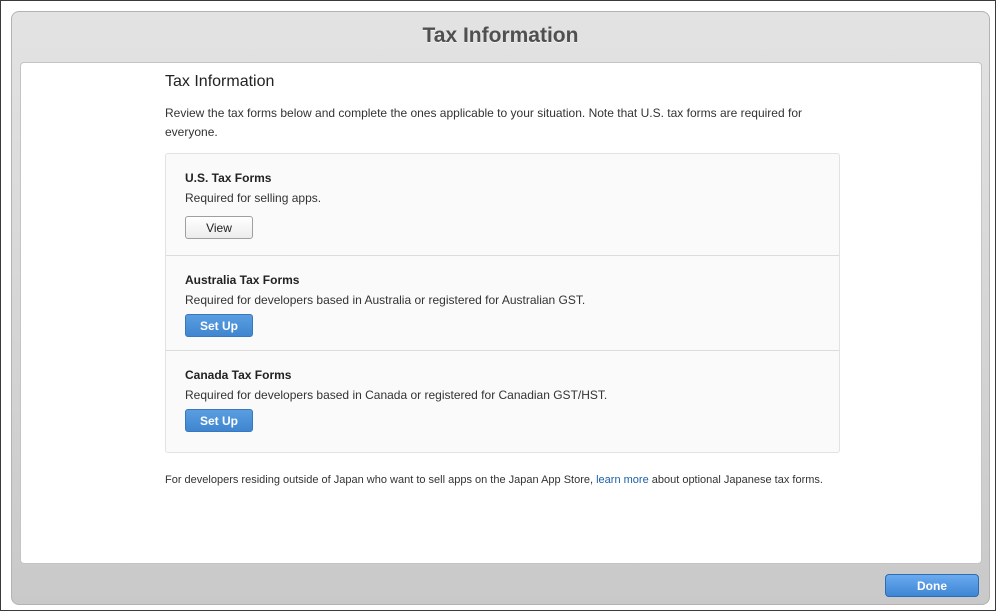  Describe the element at coordinates (622, 480) in the screenshot. I see `learn-more-link: learn more` at that location.